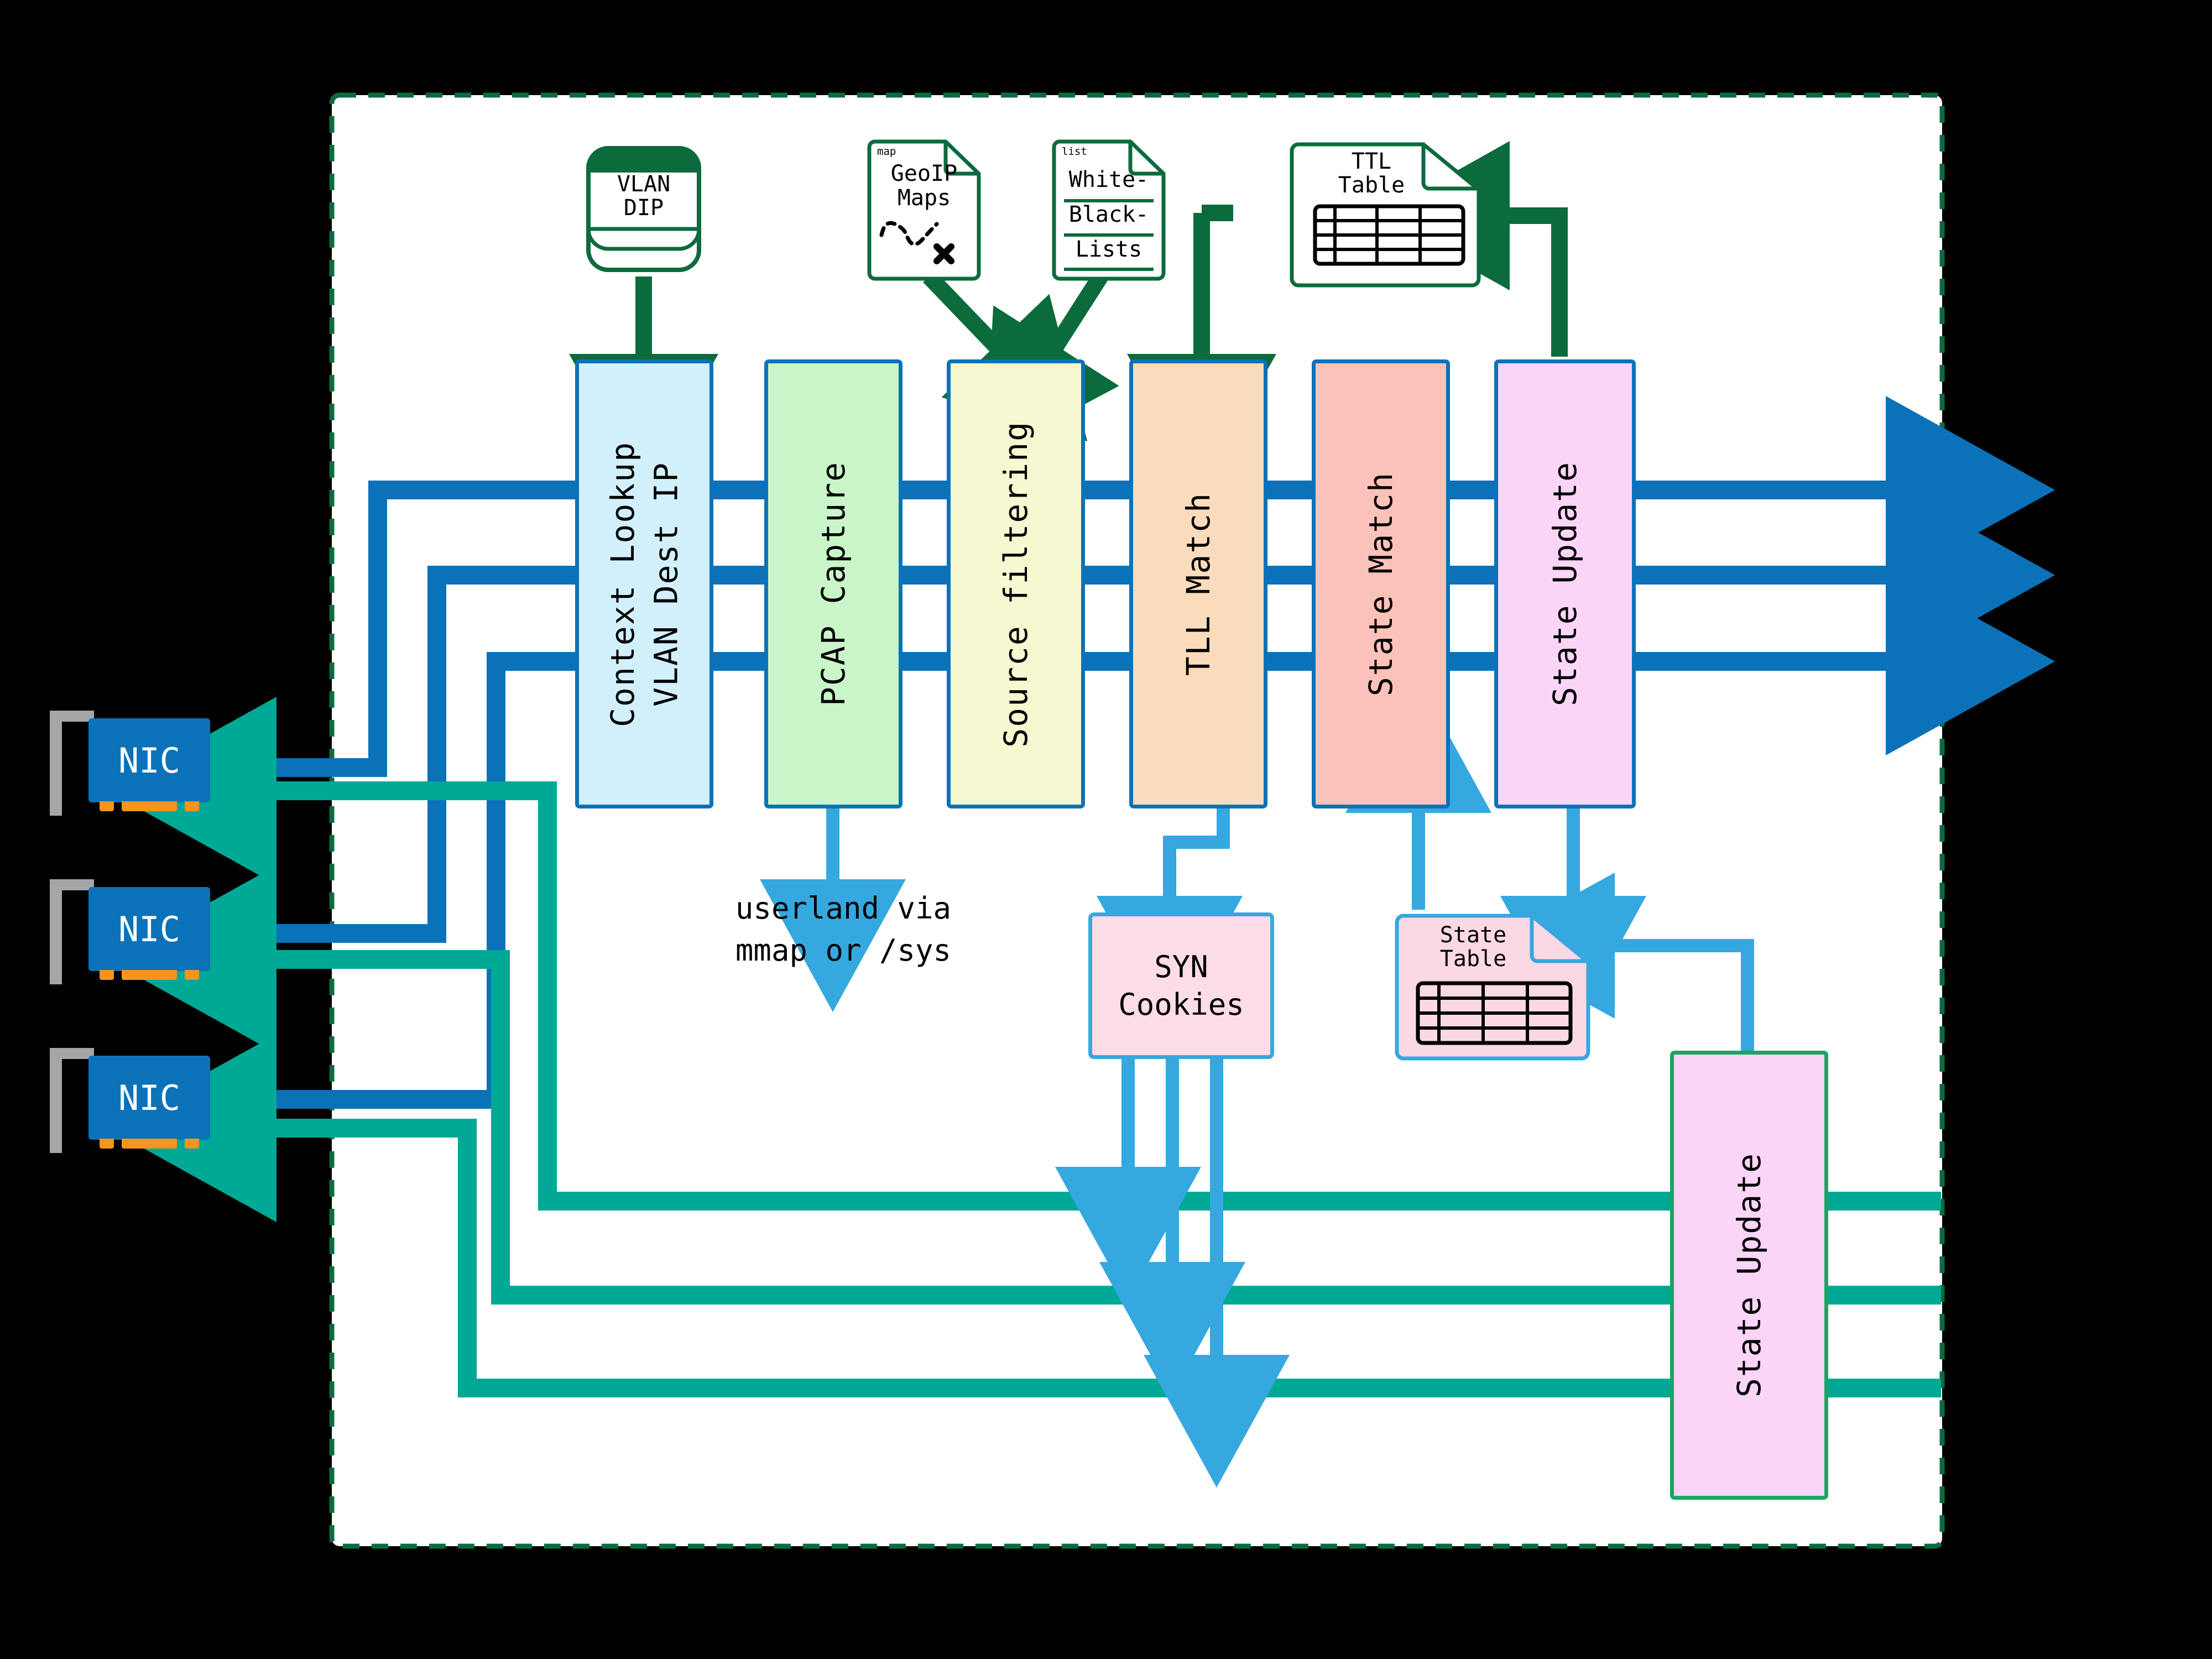 Image resolution: width=2212 pixels, height=1659 pixels. What do you see at coordinates (1181, 1005) in the screenshot?
I see `syn-cookies-label-2: Cookies` at bounding box center [1181, 1005].